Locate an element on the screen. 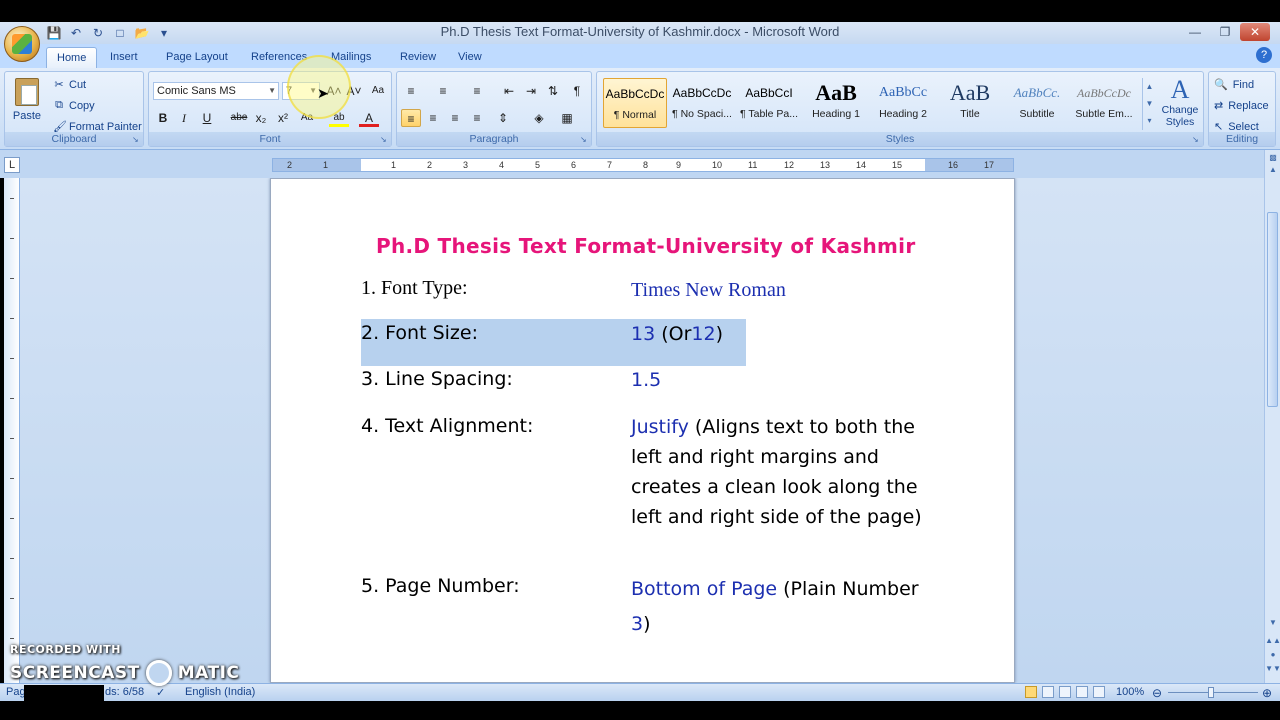 This screenshot has height=720, width=1280. align-right-icon: ≡ is located at coordinates (455, 118).